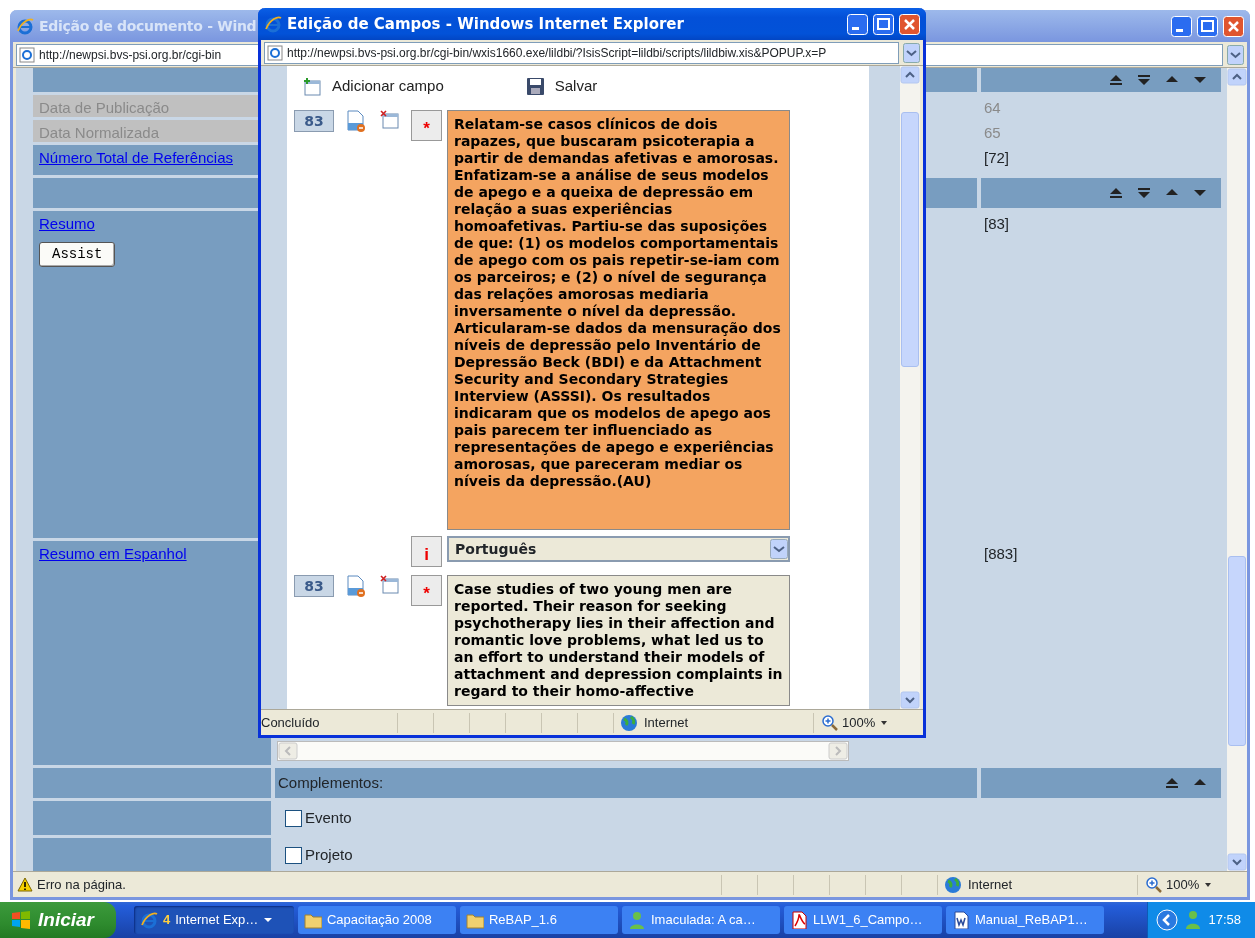 This screenshot has height=938, width=1255. Describe the element at coordinates (1167, 920) in the screenshot. I see `chevron-left-icon` at that location.